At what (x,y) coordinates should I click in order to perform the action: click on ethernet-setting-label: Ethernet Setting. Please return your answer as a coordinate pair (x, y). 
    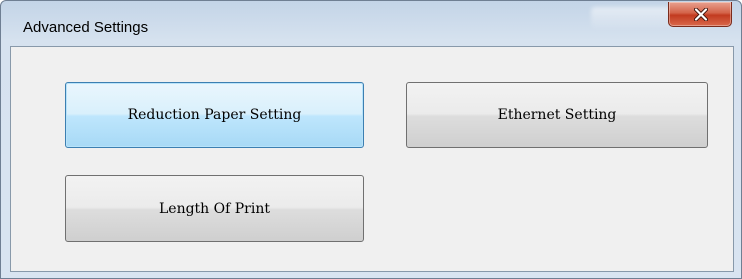
    Looking at the image, I should click on (557, 115).